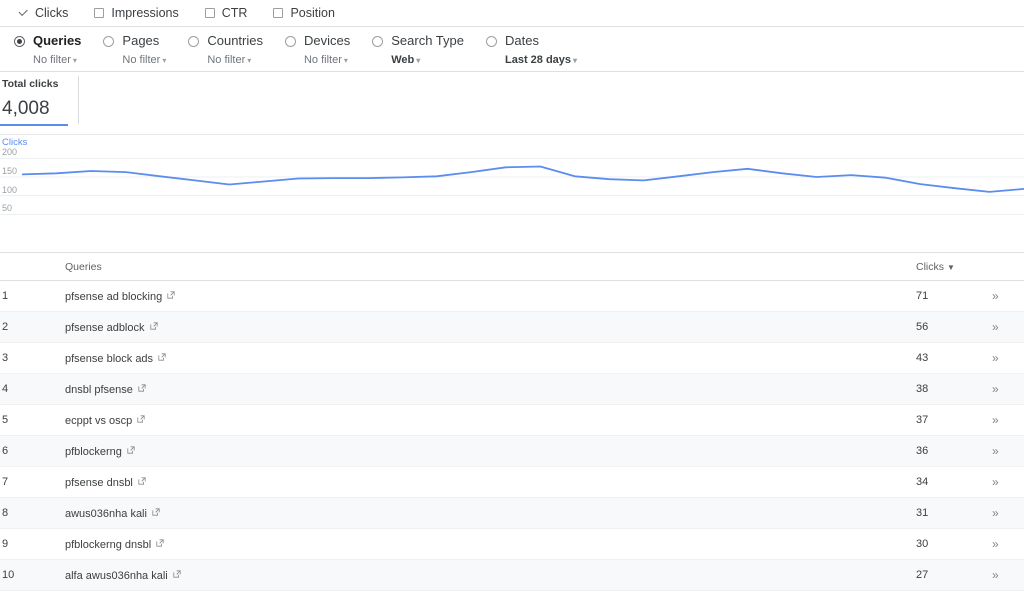 This screenshot has height=593, width=1024. Describe the element at coordinates (23, 13) in the screenshot. I see `checkmark-icon` at that location.